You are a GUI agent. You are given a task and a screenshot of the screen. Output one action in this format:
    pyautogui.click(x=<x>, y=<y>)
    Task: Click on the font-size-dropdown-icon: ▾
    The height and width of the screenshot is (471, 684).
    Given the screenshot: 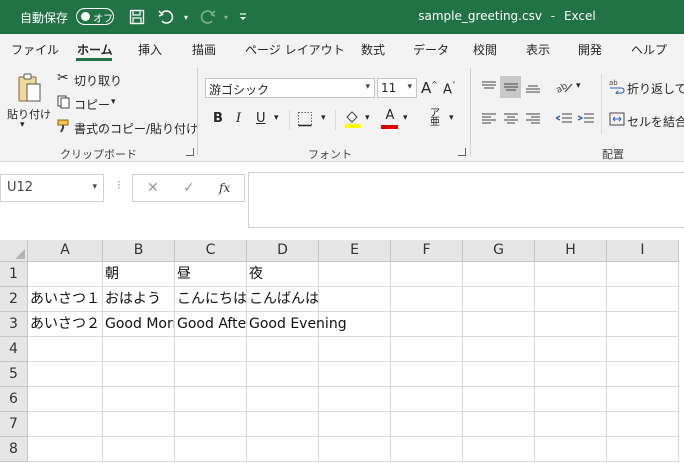 What is the action you would take?
    pyautogui.click(x=409, y=87)
    